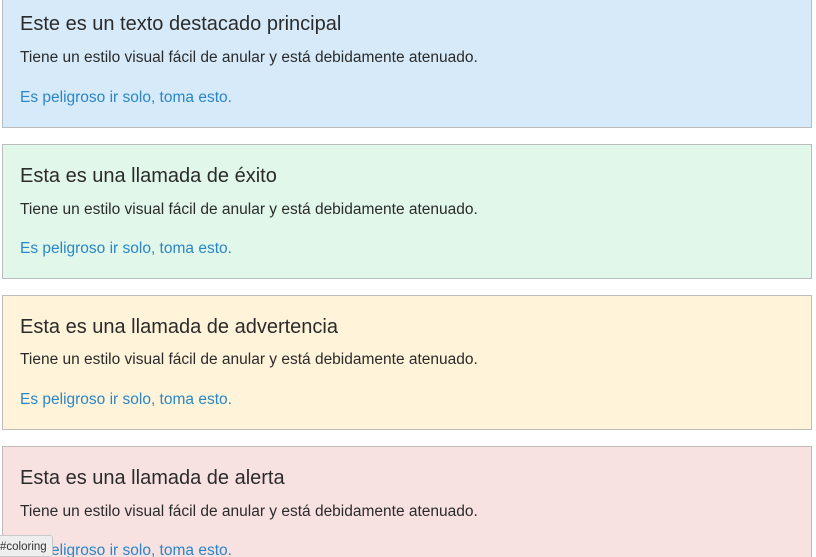 This screenshot has height=557, width=816. I want to click on callout-title: Esta es una llamada de éxito, so click(148, 176).